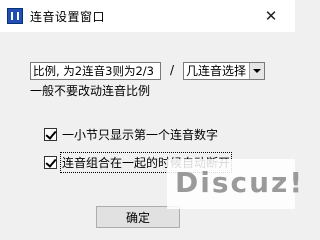 The width and height of the screenshot is (320, 240). I want to click on option-first-number-only: 一小节只显示第一个连音数字, so click(131, 134).